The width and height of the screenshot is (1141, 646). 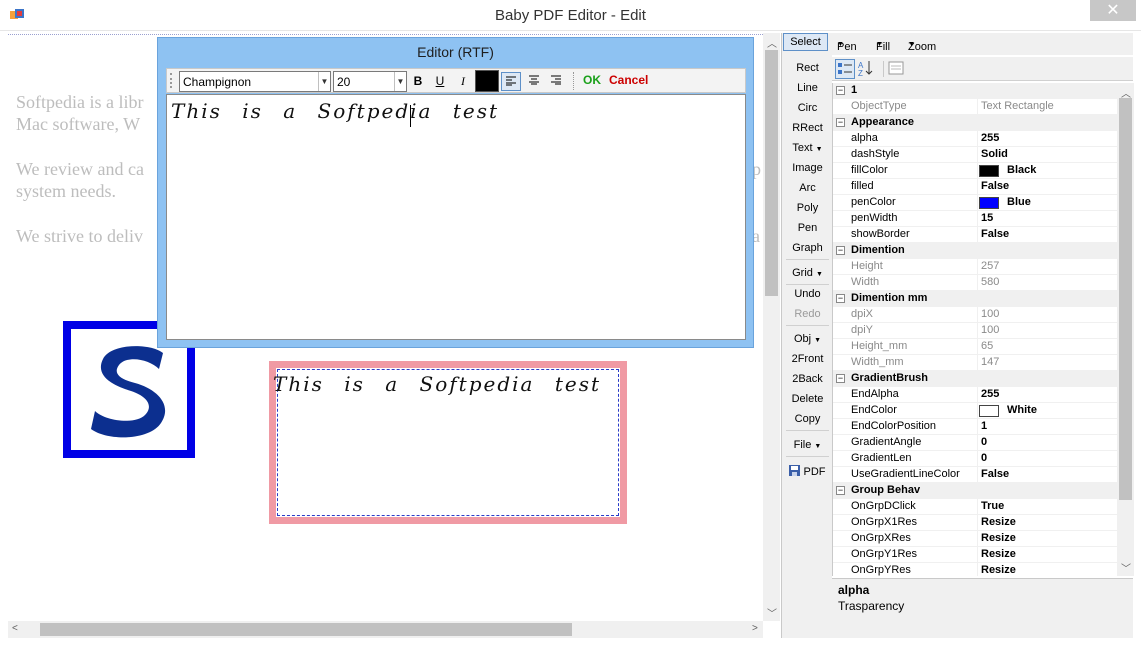 What do you see at coordinates (975, 427) in the screenshot?
I see `property-row: EndColorPosition 1` at bounding box center [975, 427].